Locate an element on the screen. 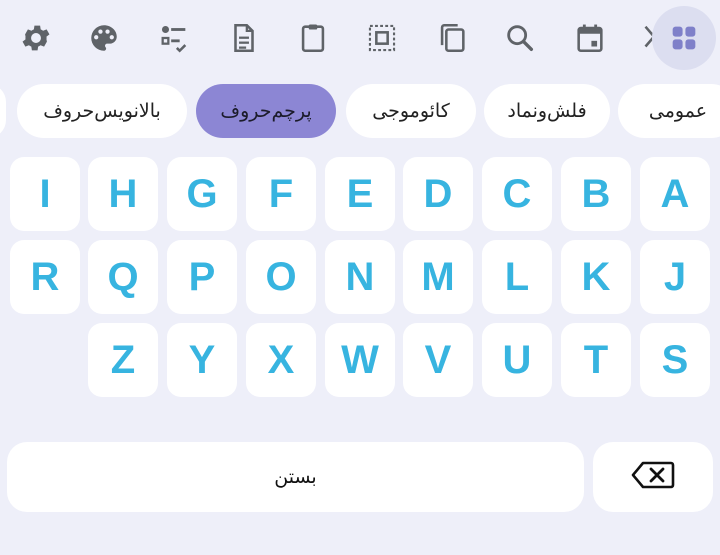 Image resolution: width=720 pixels, height=555 pixels. palette-icon is located at coordinates (104, 38).